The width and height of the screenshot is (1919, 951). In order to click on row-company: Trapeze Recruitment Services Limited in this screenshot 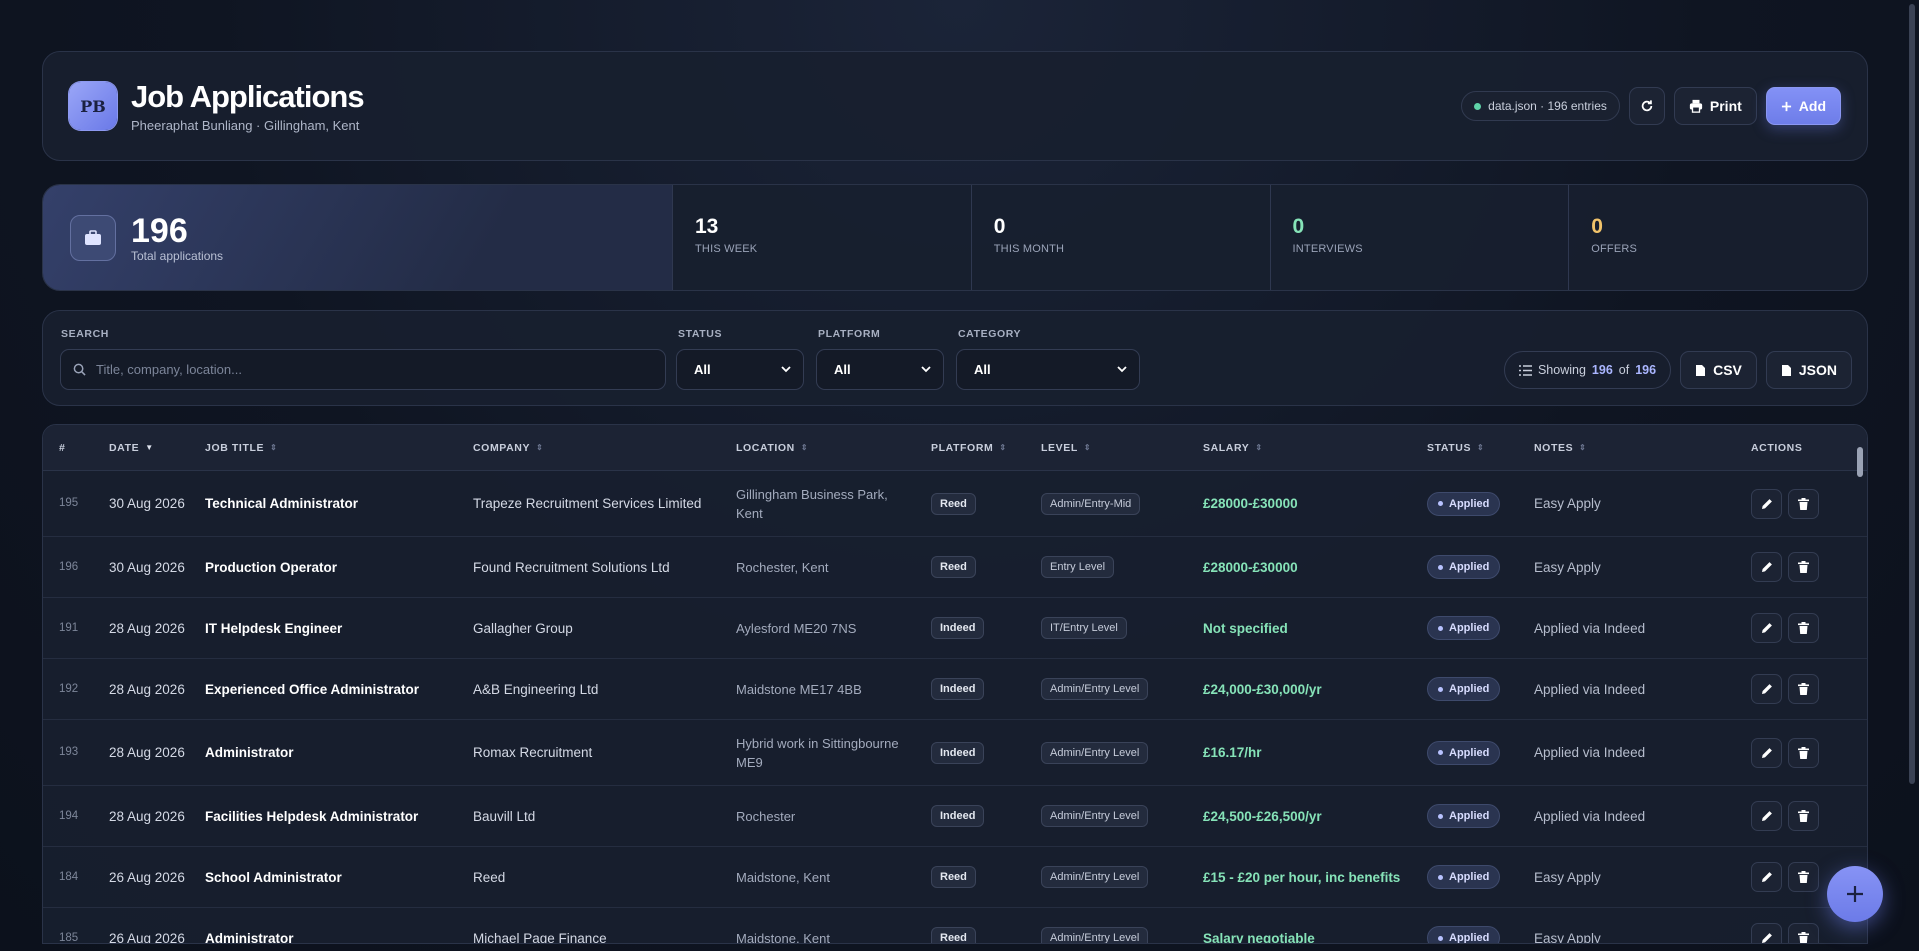, I will do `click(587, 503)`.